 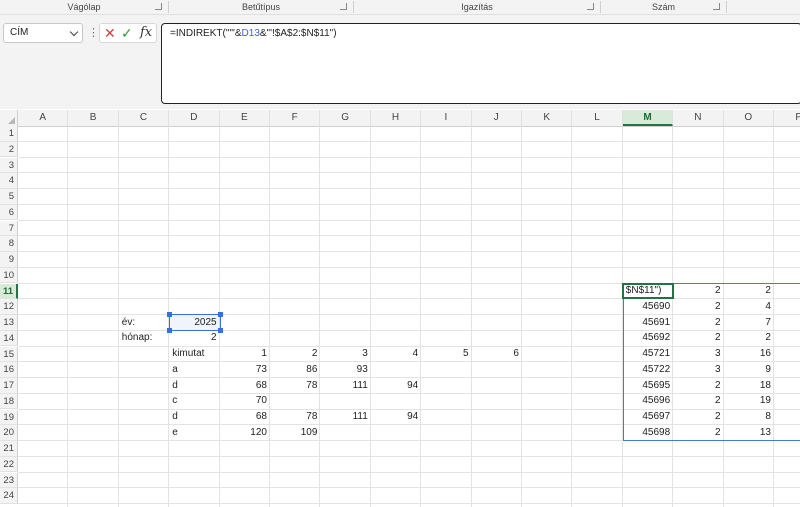 I want to click on cell-O19: 8, so click(x=749, y=416).